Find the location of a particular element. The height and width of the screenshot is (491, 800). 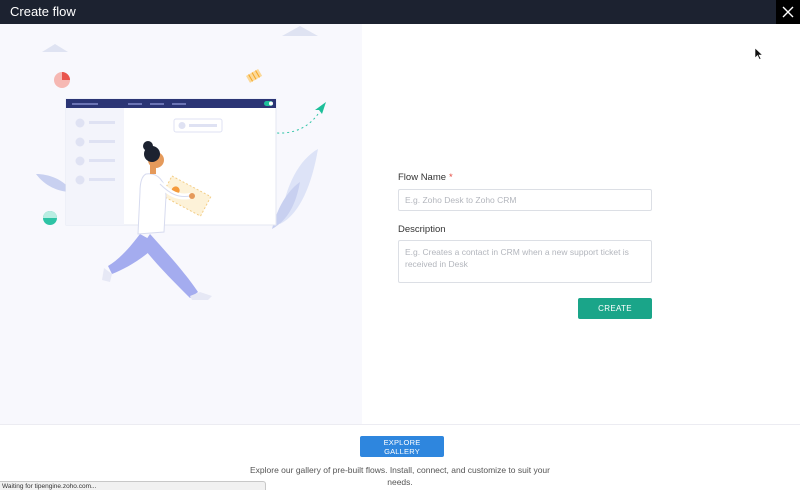

description-input is located at coordinates (525, 261).